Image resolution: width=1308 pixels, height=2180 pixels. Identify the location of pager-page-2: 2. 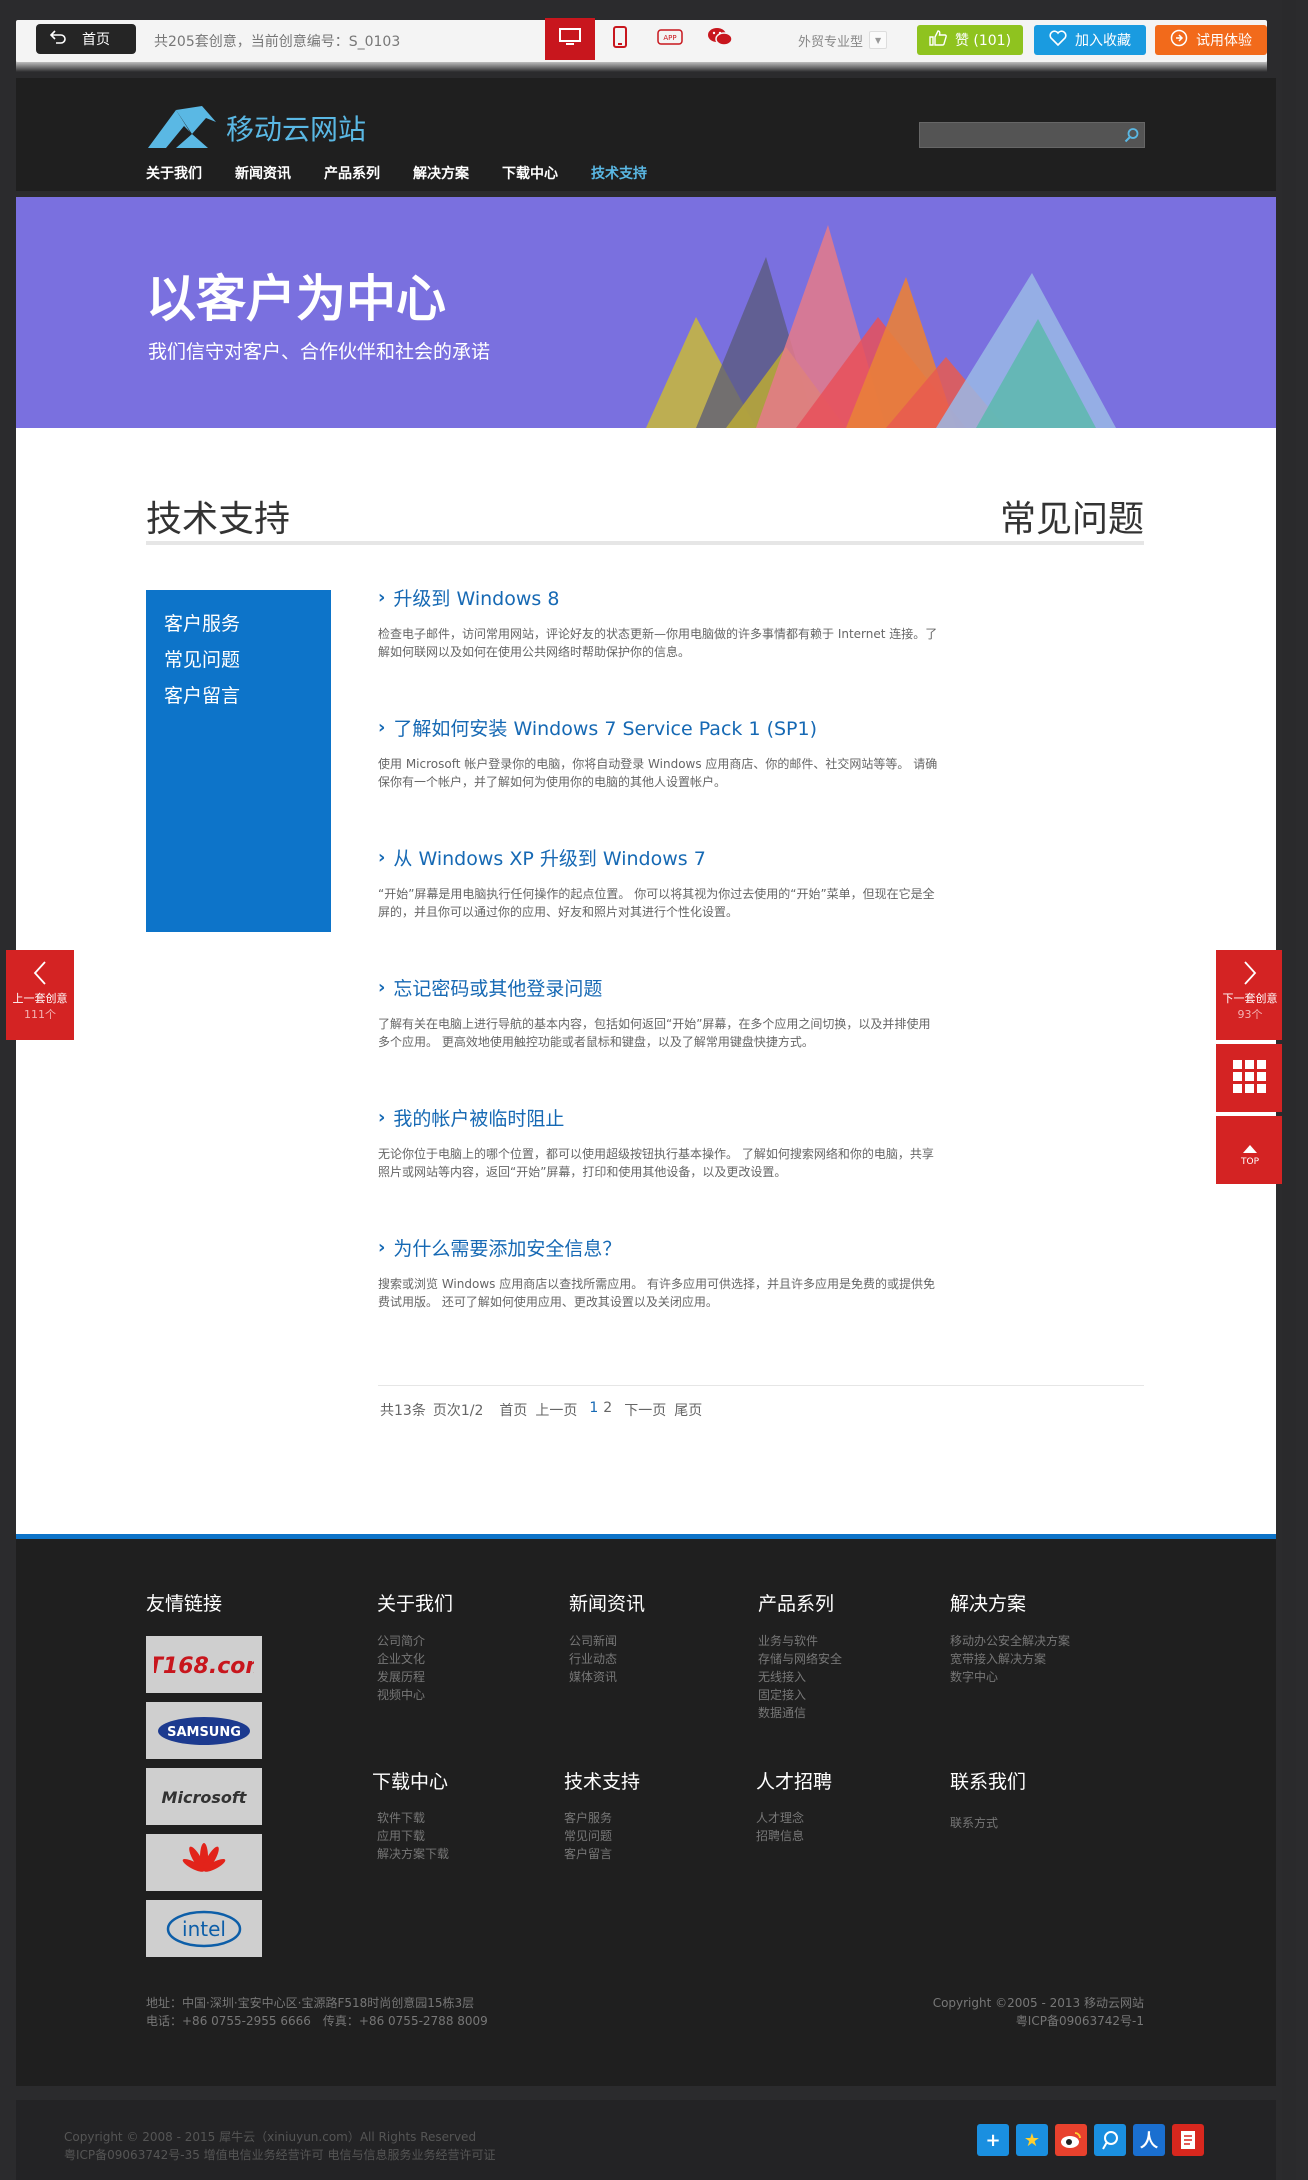
(607, 1410).